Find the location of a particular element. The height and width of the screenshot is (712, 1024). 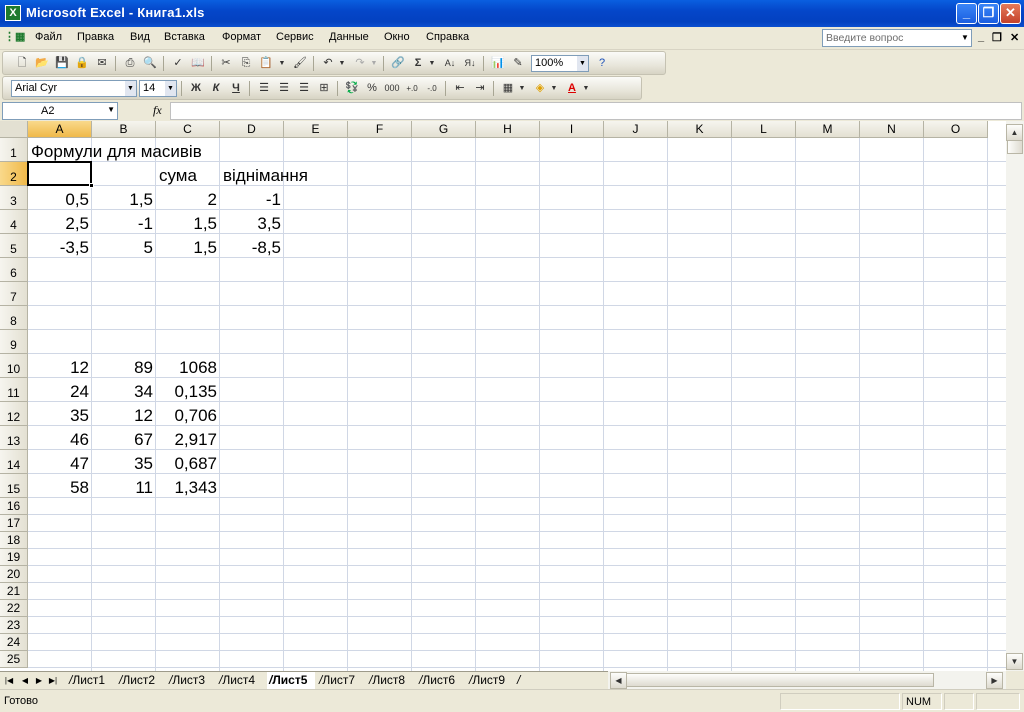

print-icon: ⎙ is located at coordinates (130, 63).